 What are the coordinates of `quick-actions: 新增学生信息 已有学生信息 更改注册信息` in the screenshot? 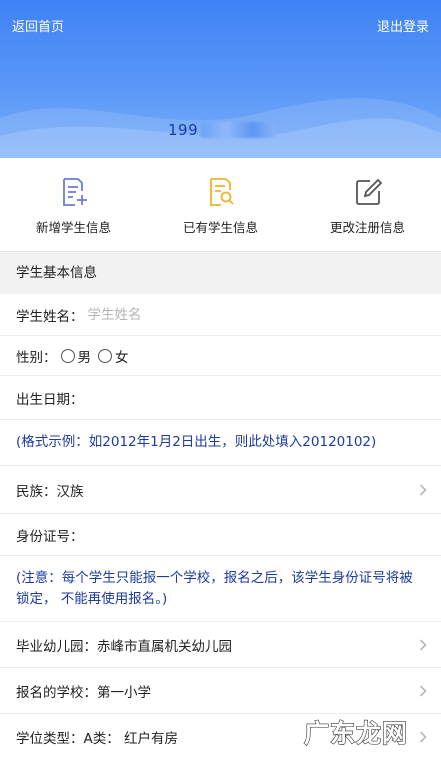 It's located at (220, 205).